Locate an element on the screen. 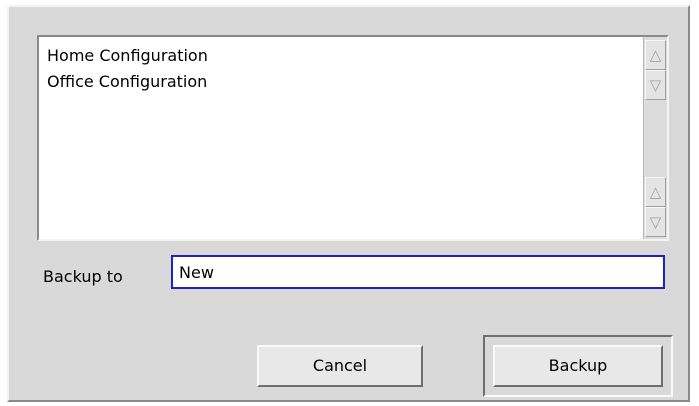  list-item-office-configuration: Office Configuration is located at coordinates (342, 82).